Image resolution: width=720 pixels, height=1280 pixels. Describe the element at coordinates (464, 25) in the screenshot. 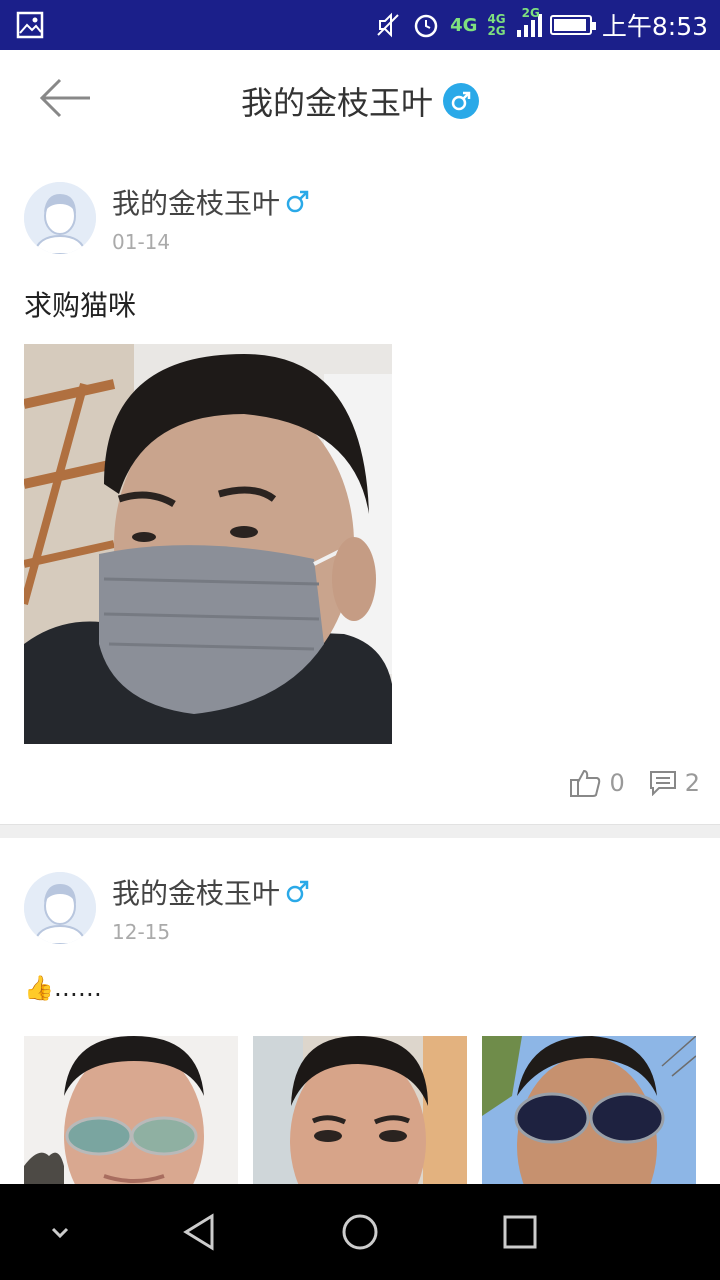

I see `network-primary: 4G` at that location.